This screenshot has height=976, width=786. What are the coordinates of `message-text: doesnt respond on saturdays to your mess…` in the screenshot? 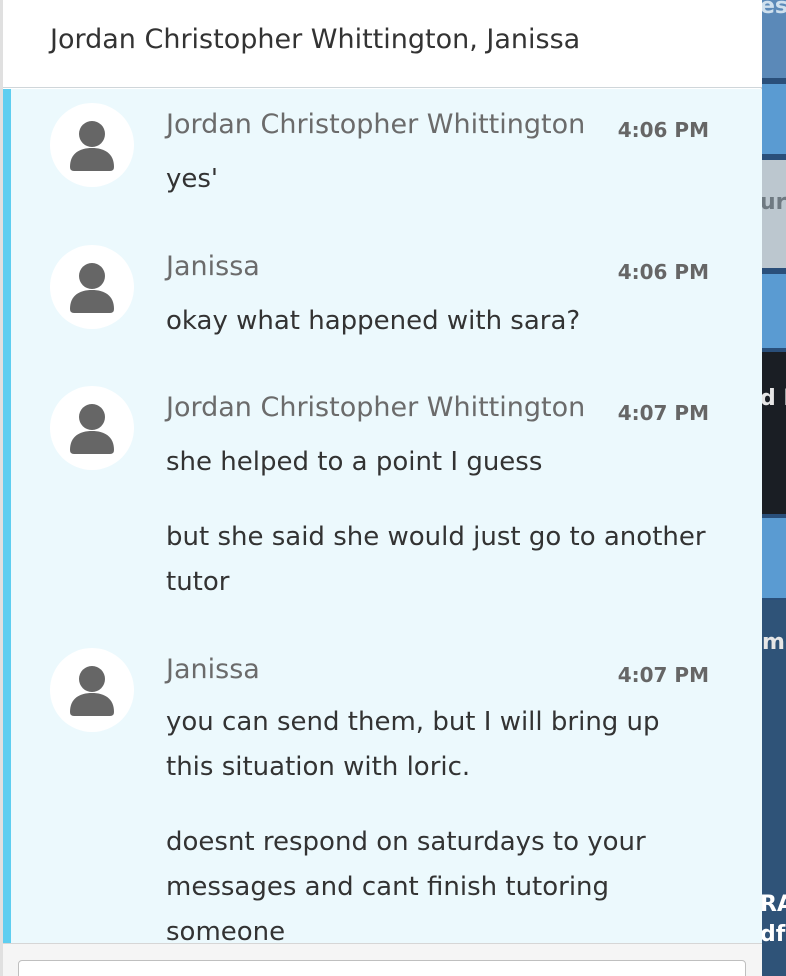 It's located at (406, 885).